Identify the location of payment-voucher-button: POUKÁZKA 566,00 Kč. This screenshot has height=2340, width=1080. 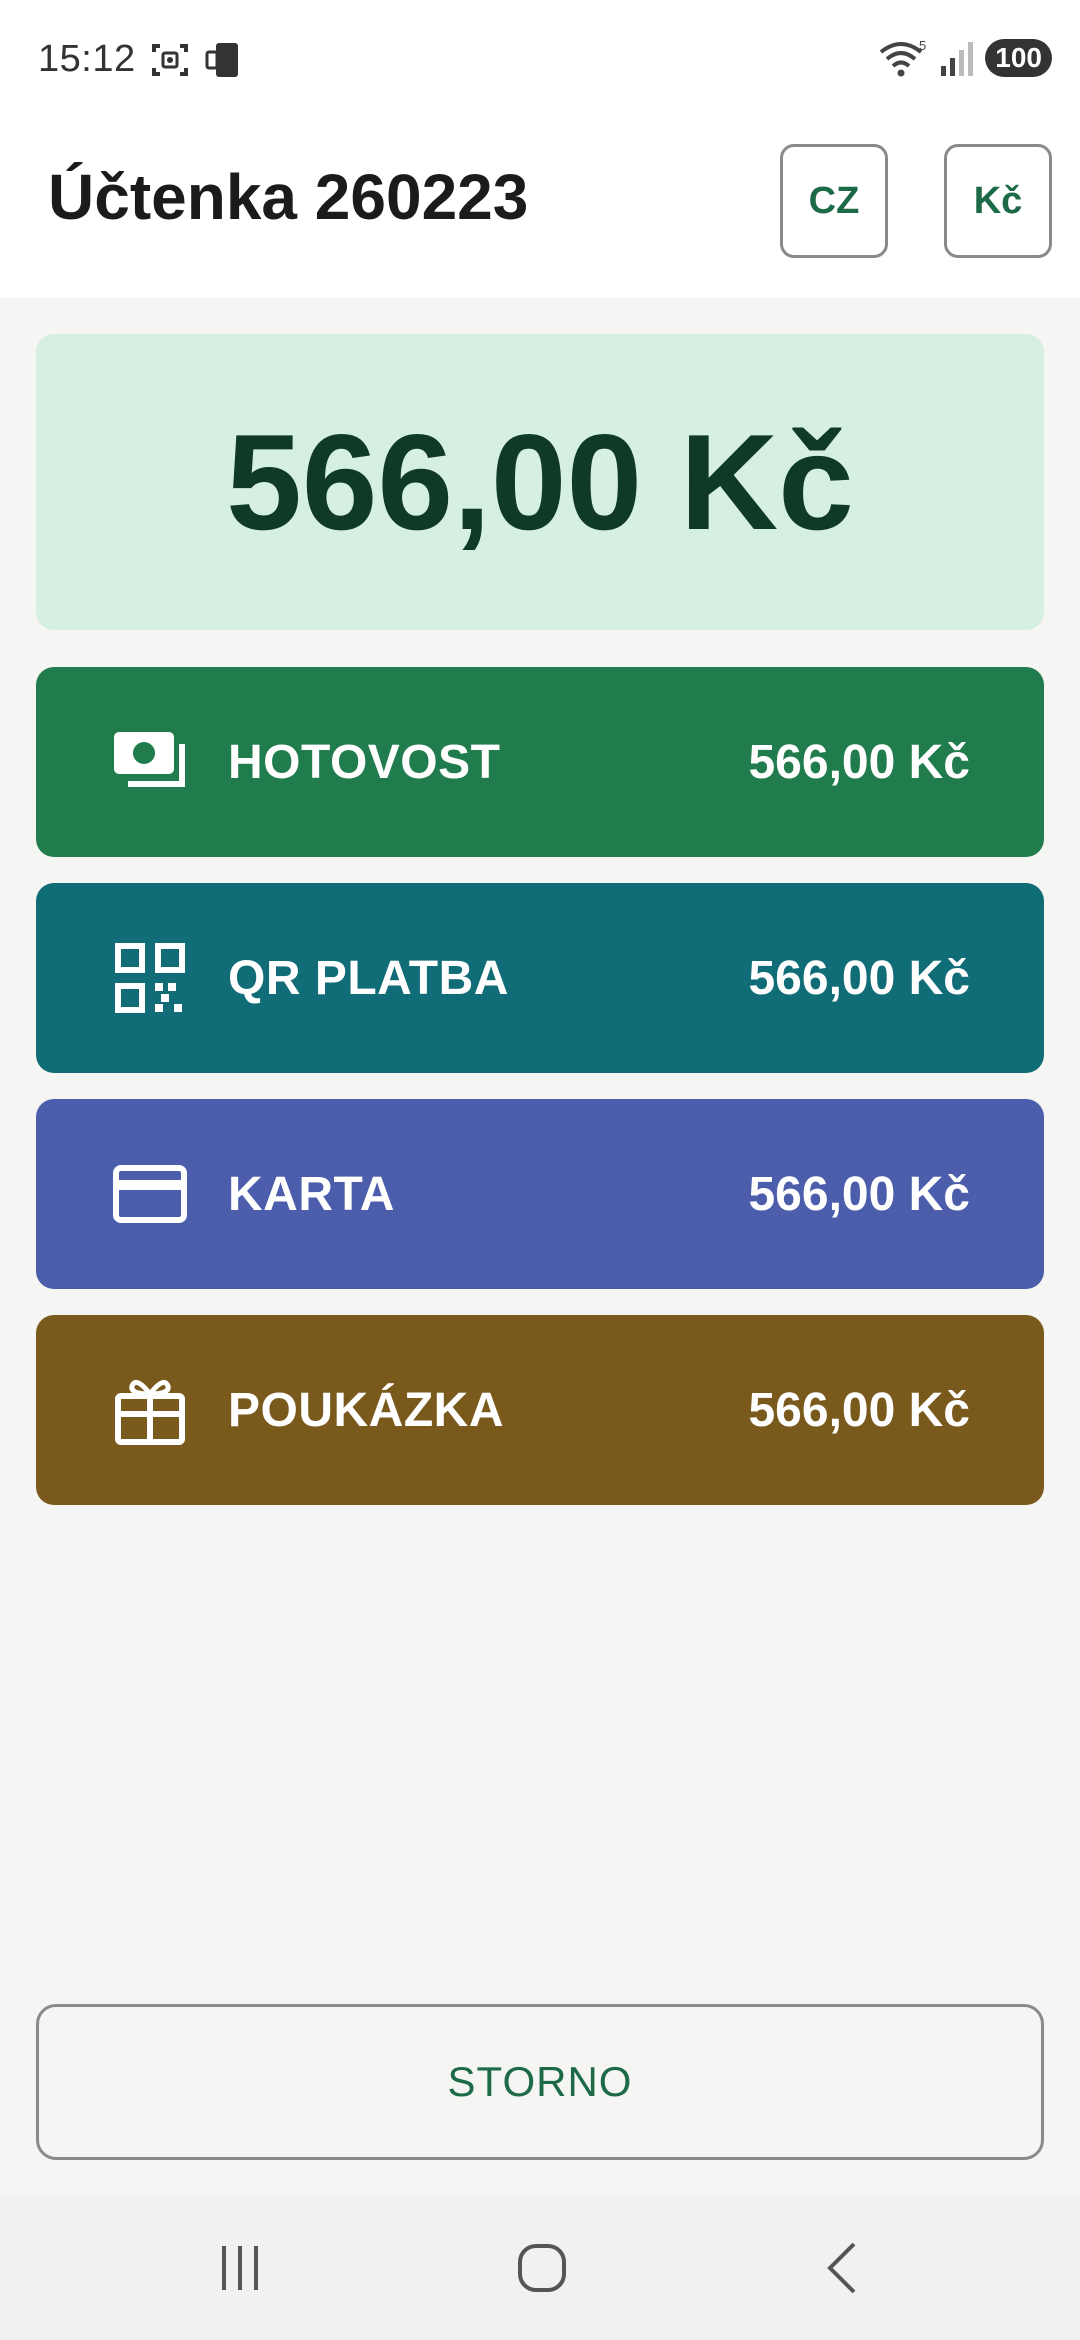
(540, 1410).